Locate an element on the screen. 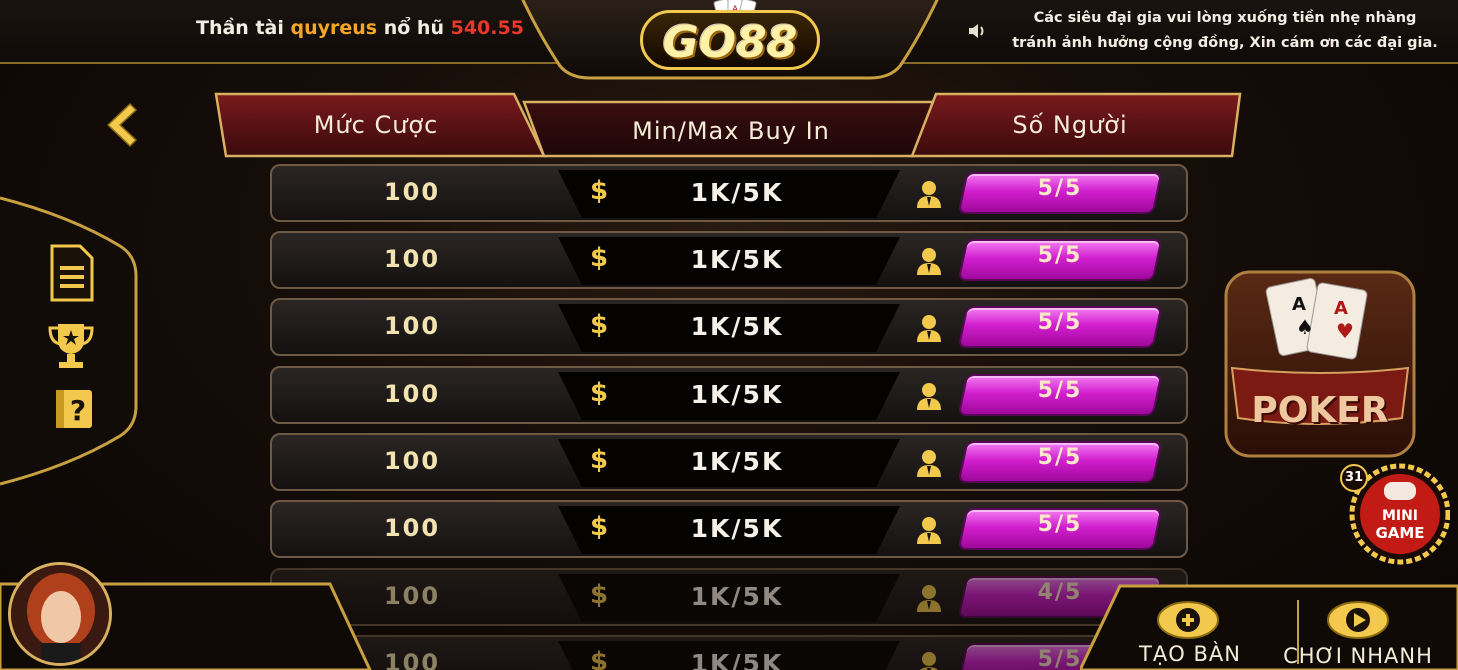 The image size is (1458, 670). header-buyin: Min/Max Buy In is located at coordinates (731, 131).